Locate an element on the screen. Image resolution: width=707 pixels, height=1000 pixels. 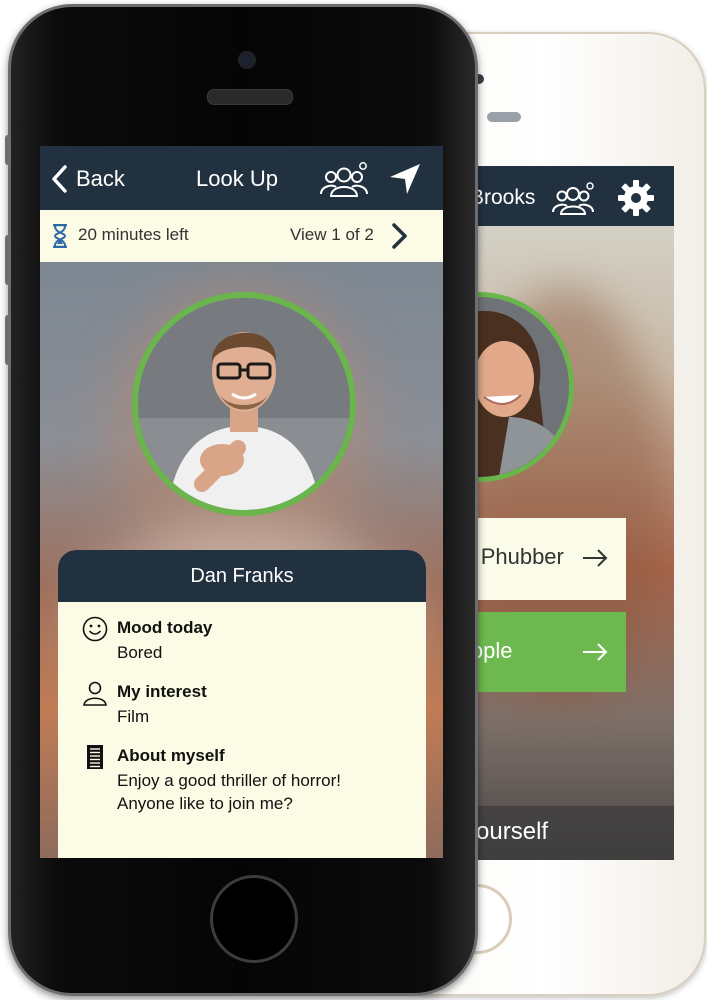
interest-label: My interest is located at coordinates (162, 691).